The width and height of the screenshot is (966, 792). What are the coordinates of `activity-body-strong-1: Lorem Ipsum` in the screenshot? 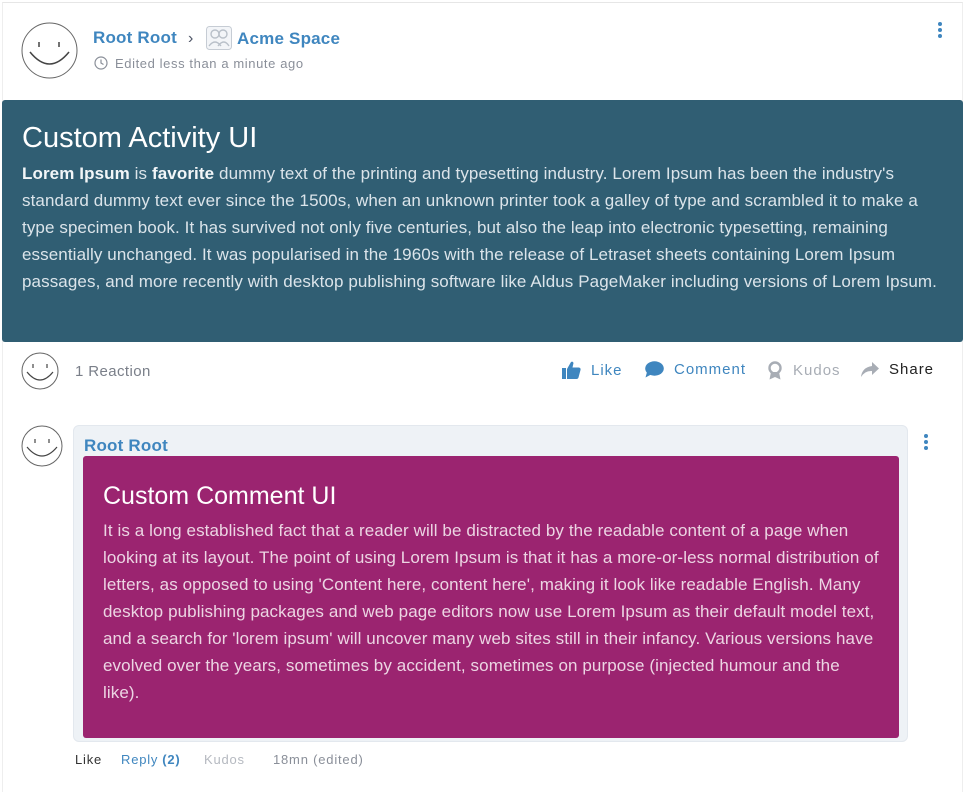 It's located at (76, 173).